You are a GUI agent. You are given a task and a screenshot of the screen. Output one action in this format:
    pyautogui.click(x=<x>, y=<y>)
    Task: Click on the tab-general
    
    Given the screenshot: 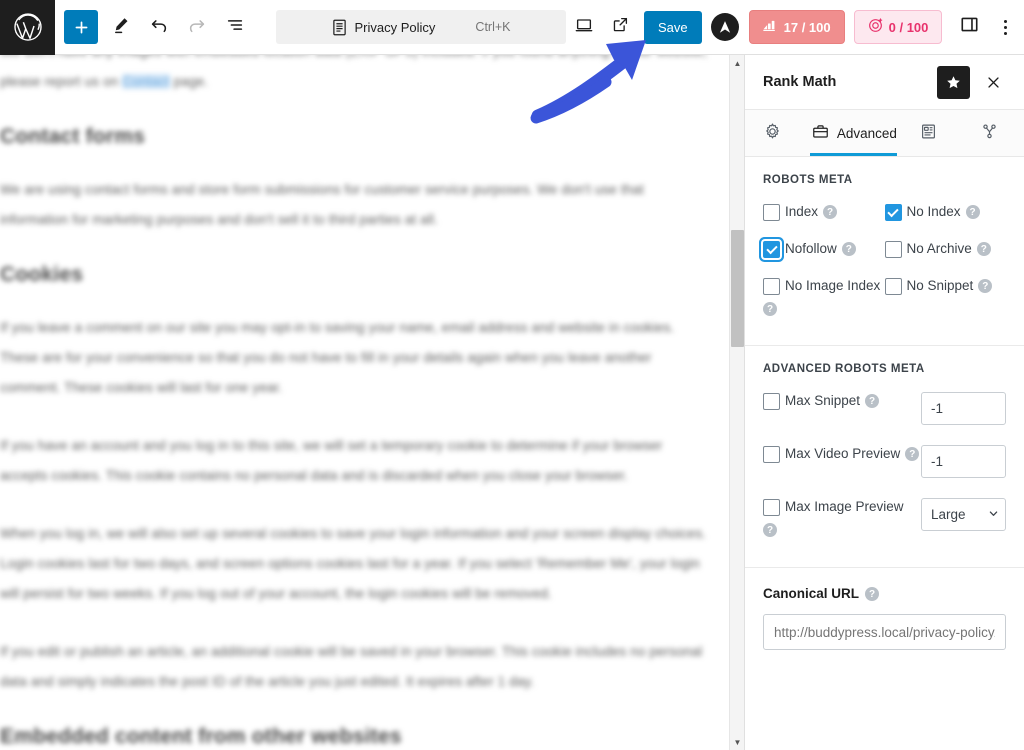 What is the action you would take?
    pyautogui.click(x=775, y=133)
    